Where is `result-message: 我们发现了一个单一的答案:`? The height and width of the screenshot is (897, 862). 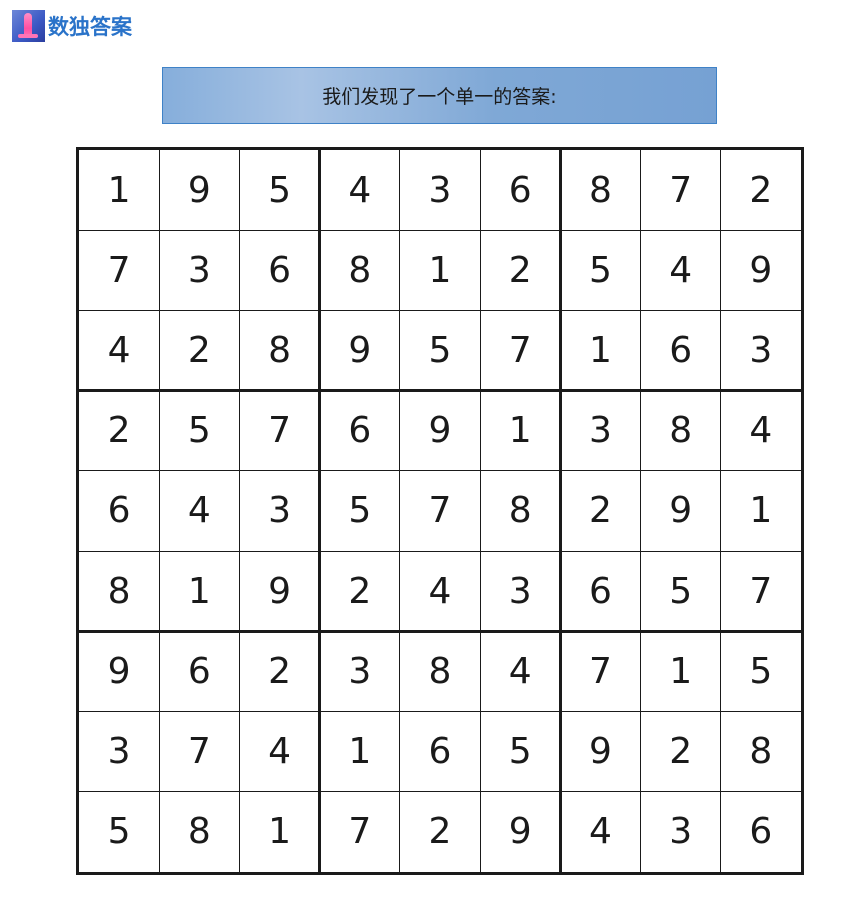 result-message: 我们发现了一个单一的答案: is located at coordinates (439, 97).